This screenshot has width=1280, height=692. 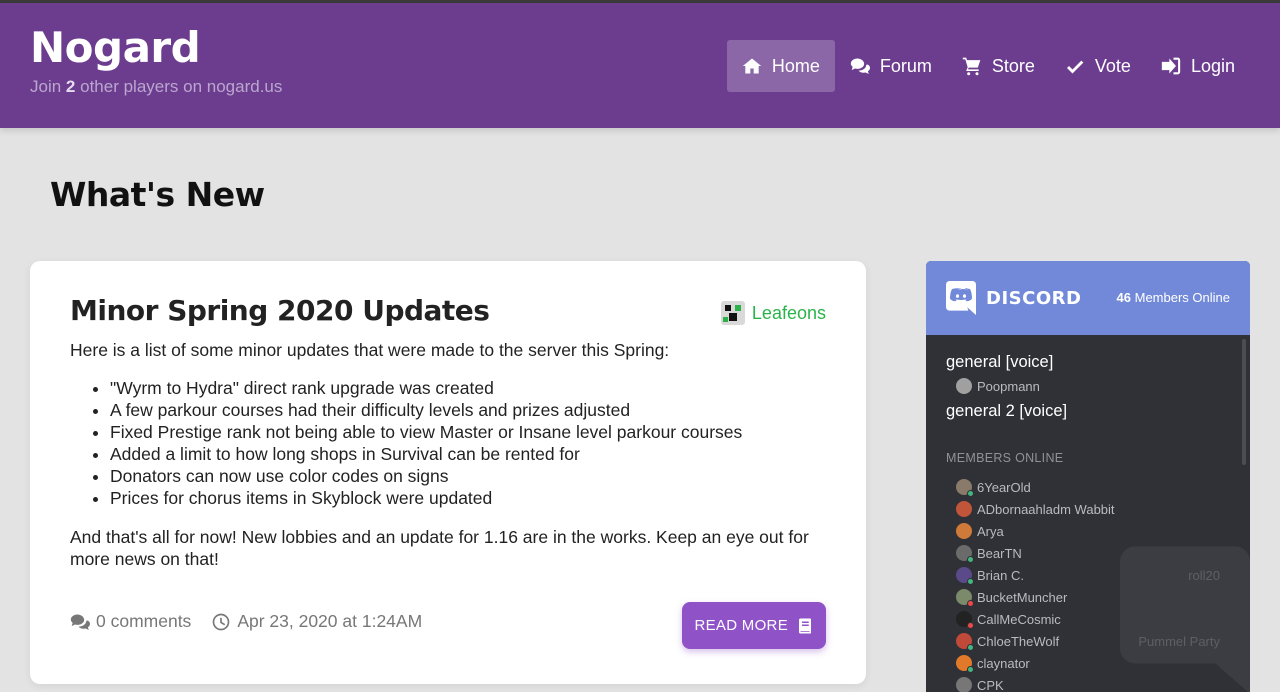 I want to click on member-item: CPK, so click(x=1093, y=683).